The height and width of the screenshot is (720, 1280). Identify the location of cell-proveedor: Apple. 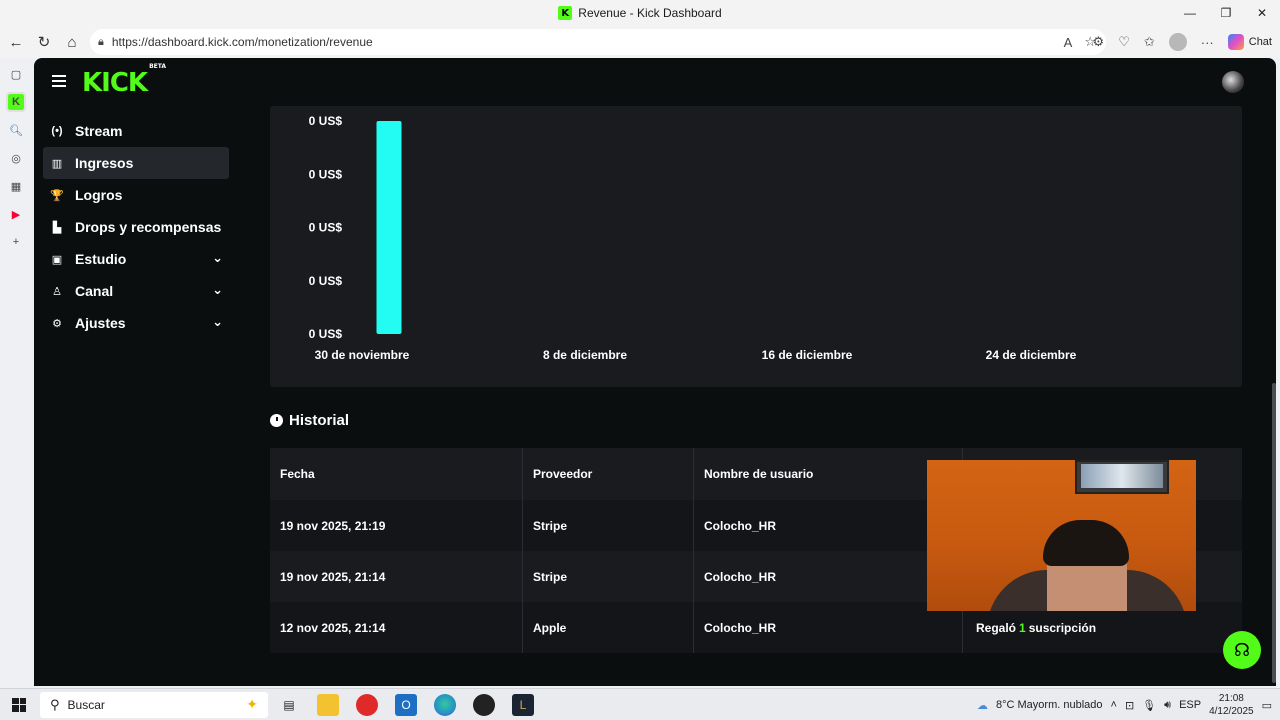
(608, 627).